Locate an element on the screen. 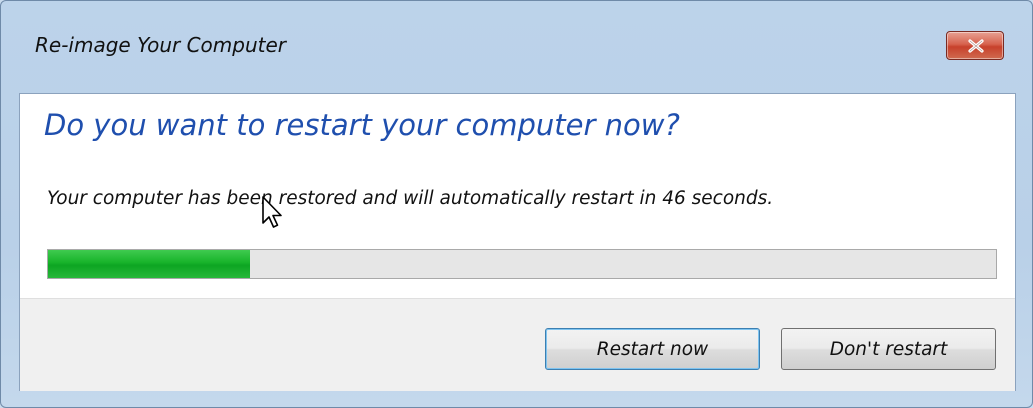 This screenshot has height=408, width=1033. dont-restart-button: Don't restart is located at coordinates (888, 349).